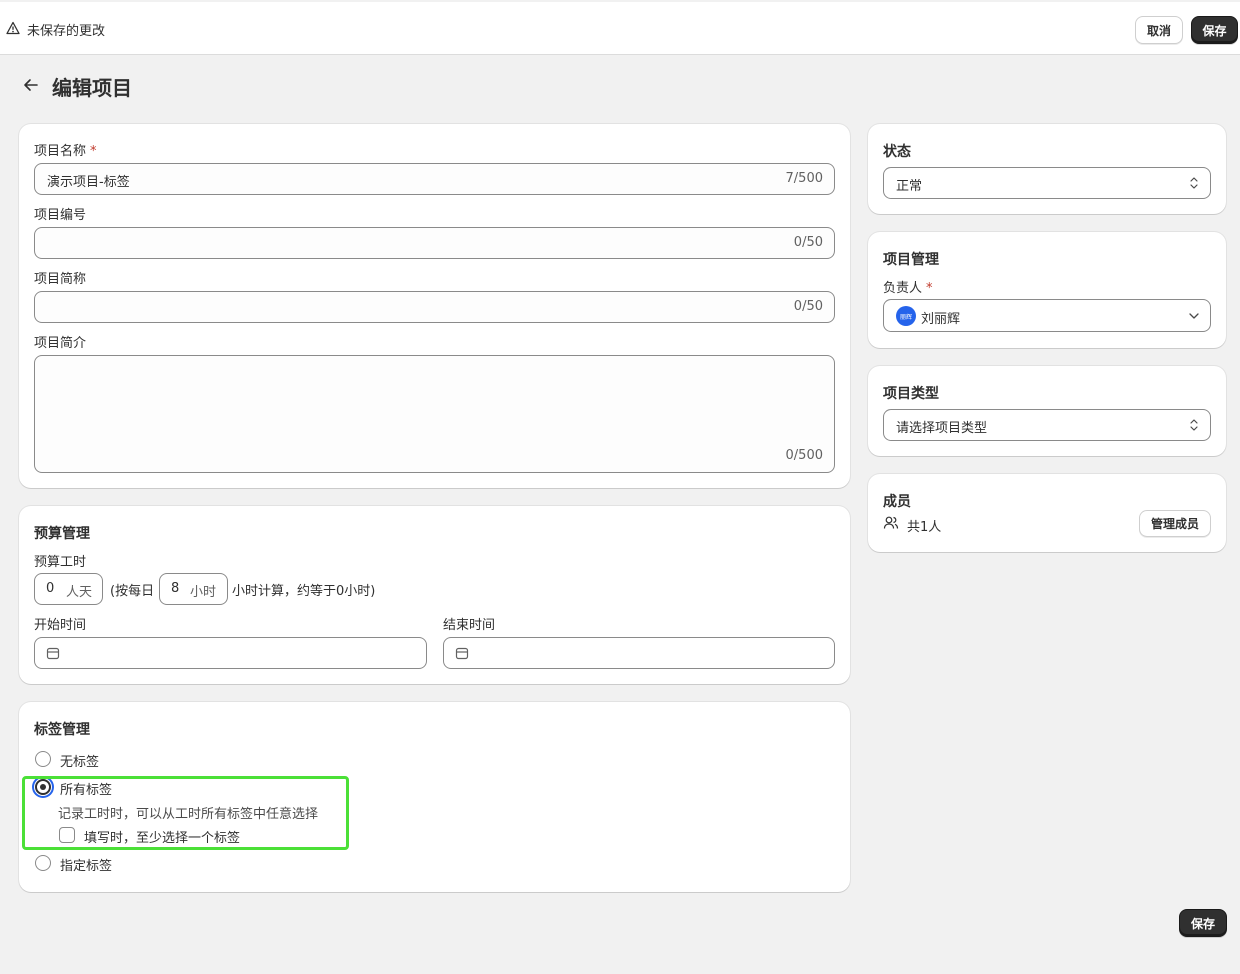  What do you see at coordinates (639, 653) in the screenshot?
I see `end-date-picker` at bounding box center [639, 653].